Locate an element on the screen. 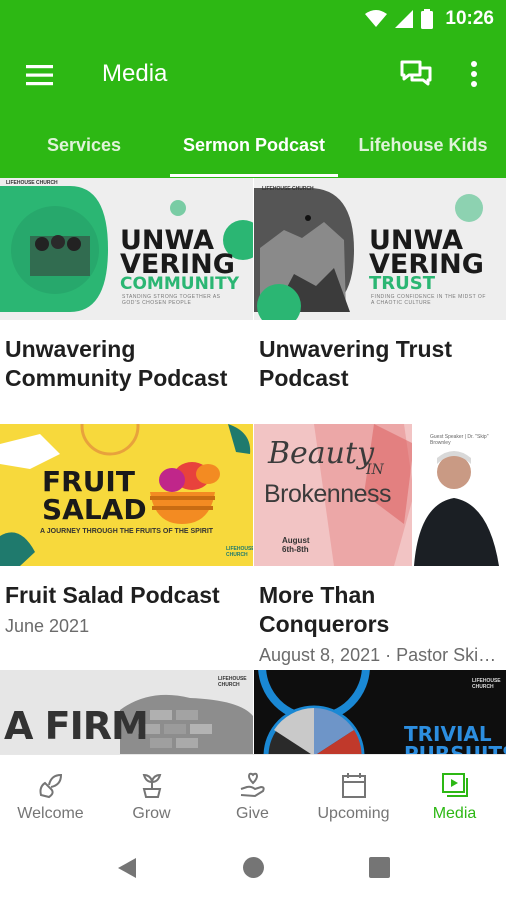  signal-icon is located at coordinates (404, 19).